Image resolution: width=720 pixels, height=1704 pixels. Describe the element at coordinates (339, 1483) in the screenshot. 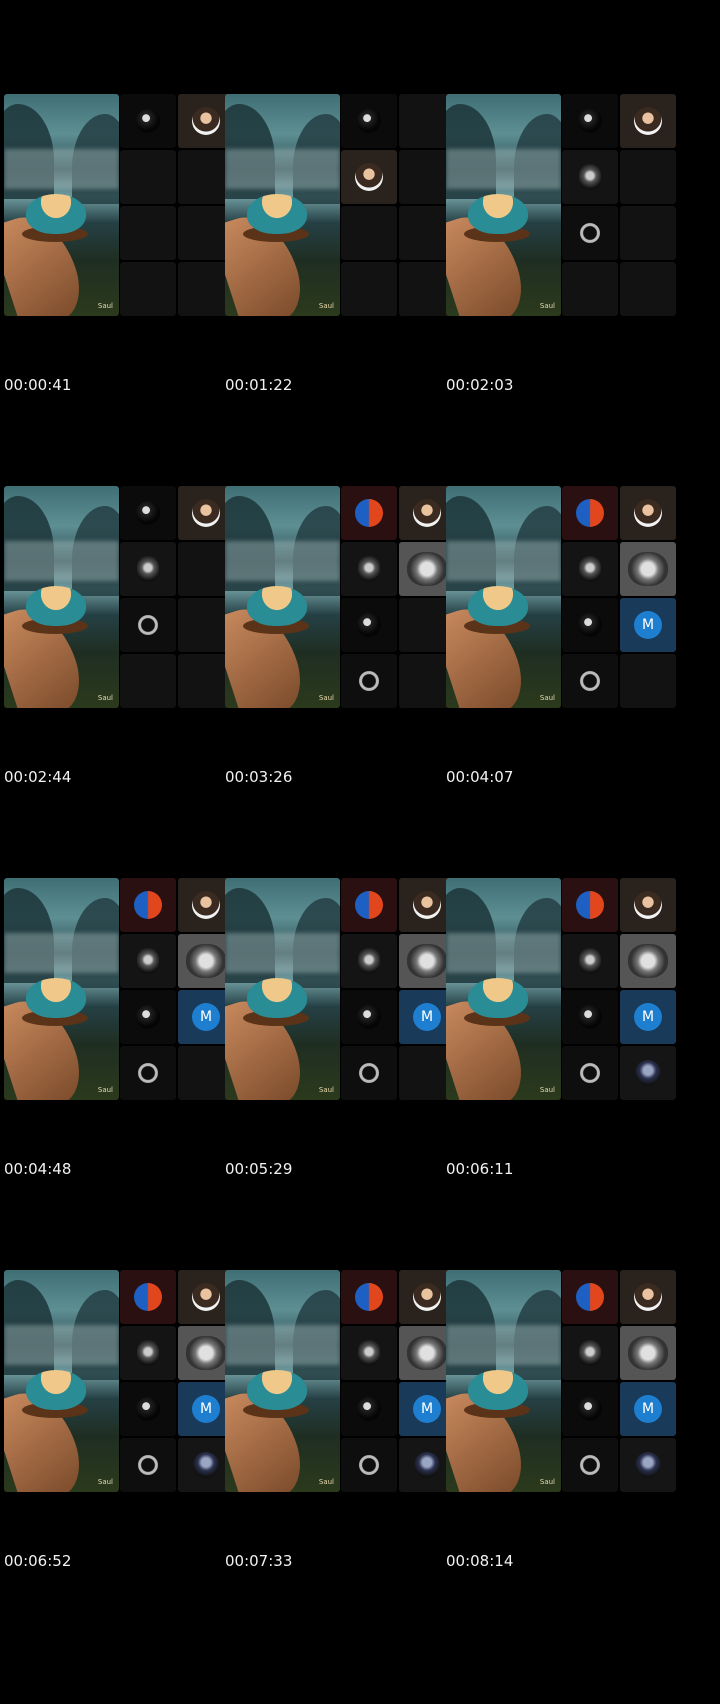

I see `video-frame-thumbnail: Saul M 00:07:33` at that location.